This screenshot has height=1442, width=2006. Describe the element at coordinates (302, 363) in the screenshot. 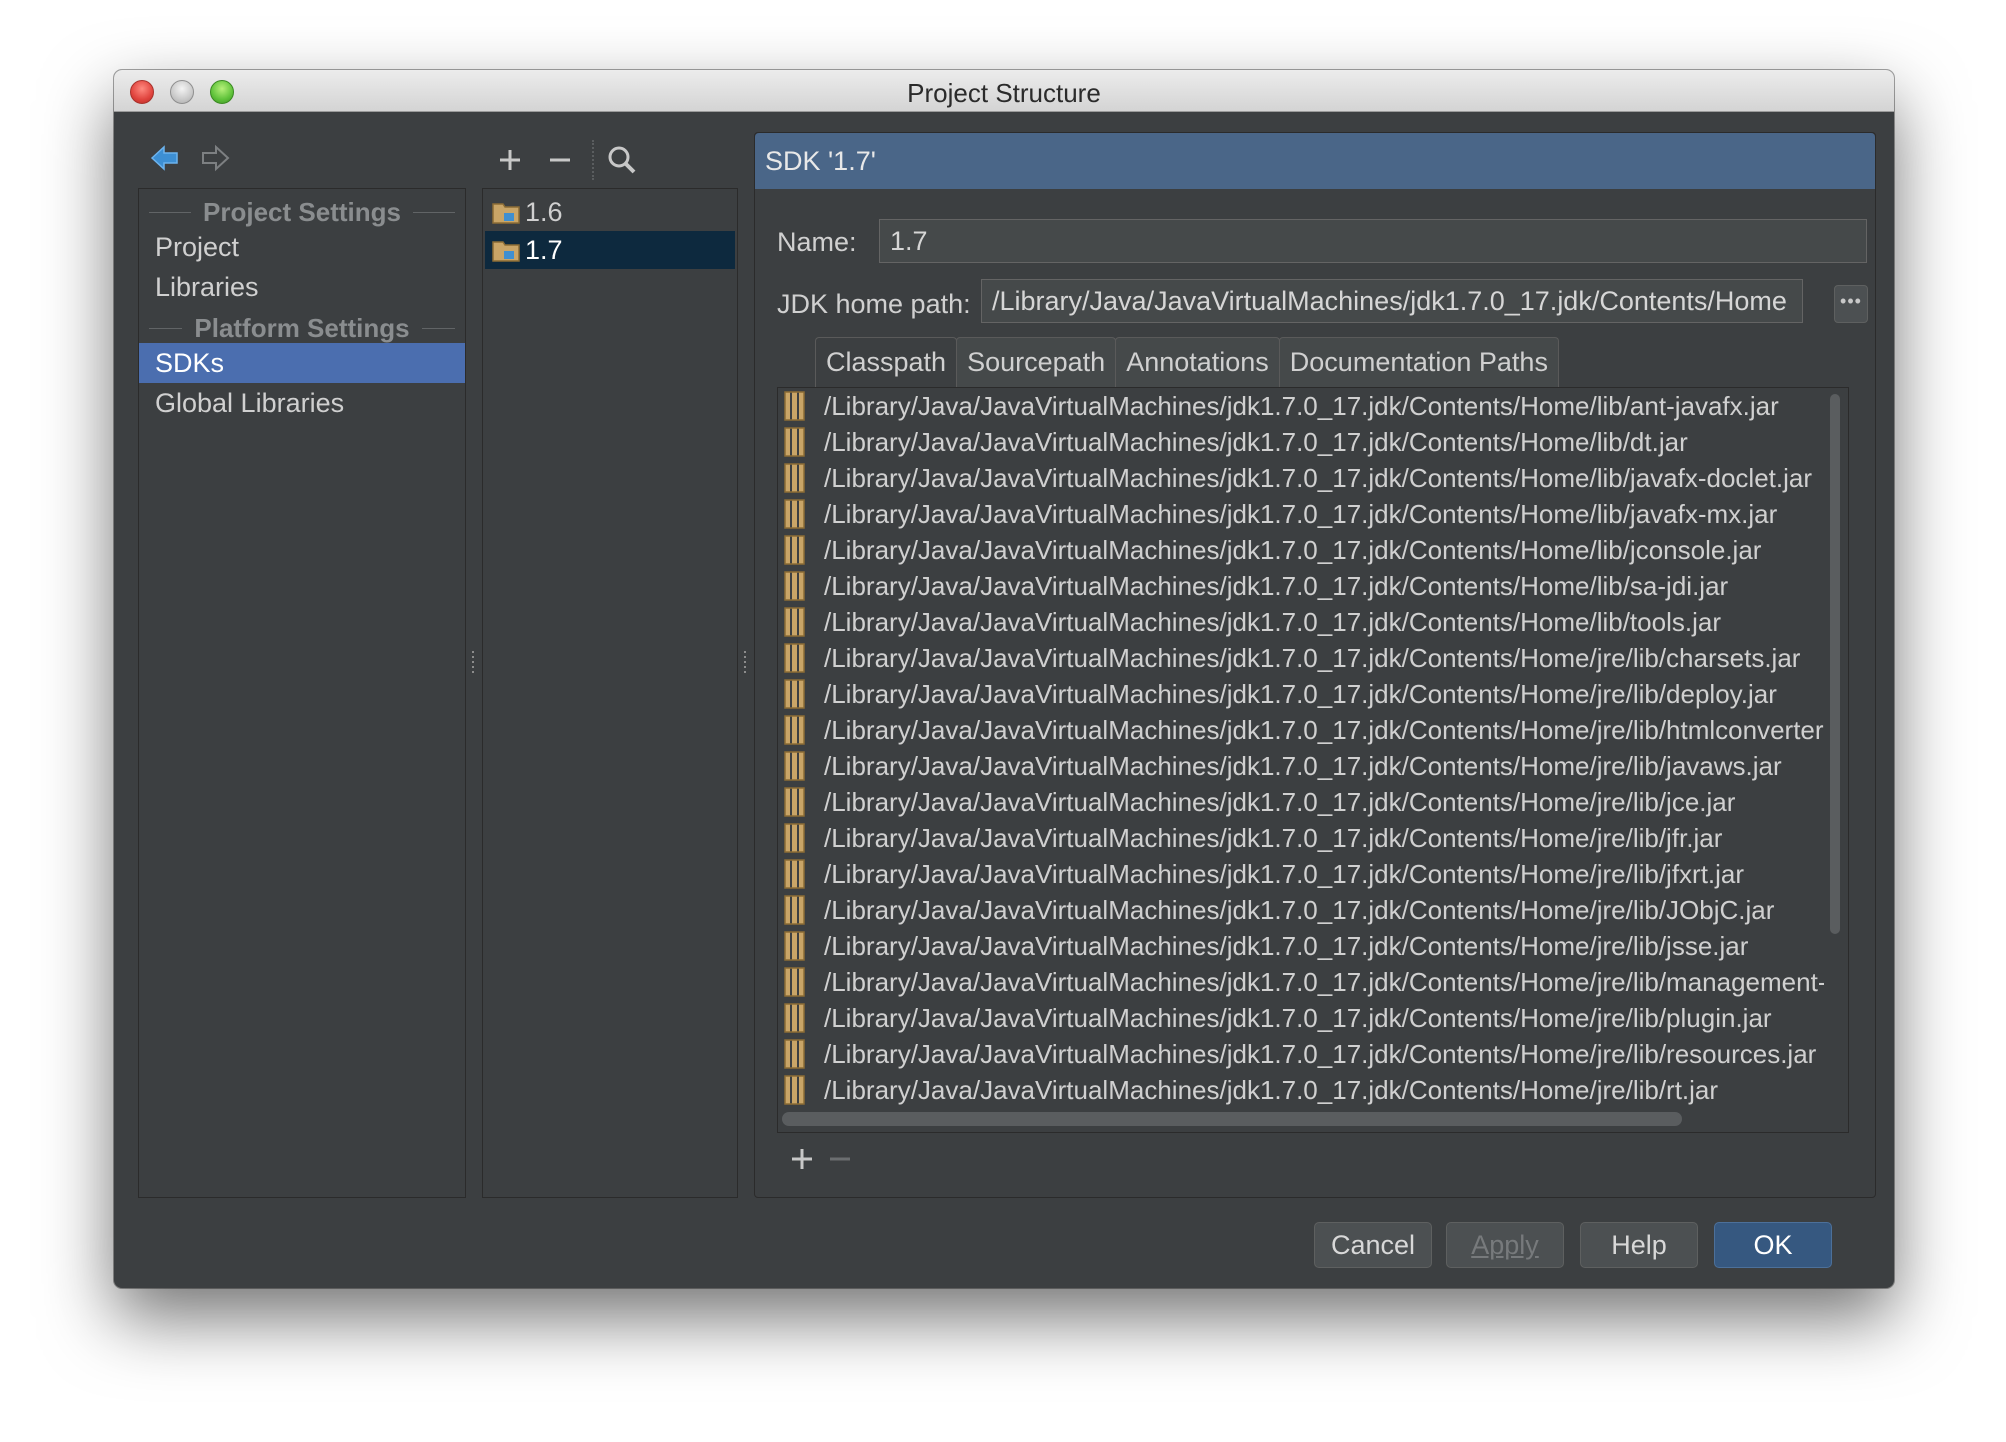

I see `nav-item-sdks: SDKs` at that location.